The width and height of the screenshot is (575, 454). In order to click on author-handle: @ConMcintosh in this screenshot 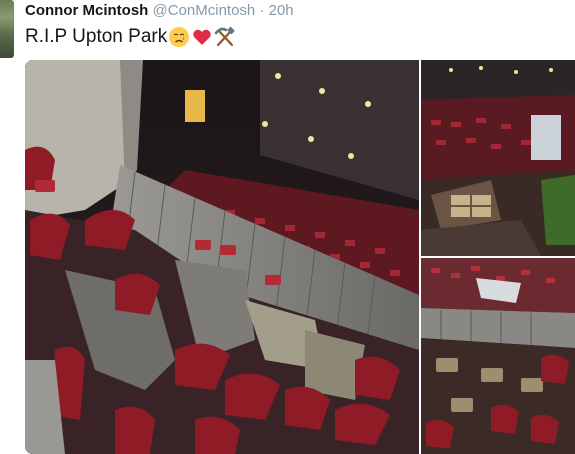, I will do `click(204, 10)`.